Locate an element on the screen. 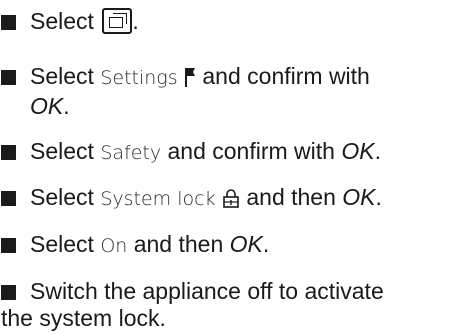 The image size is (454, 334). step-text: Select Safety and confirm with OK. is located at coordinates (240, 152).